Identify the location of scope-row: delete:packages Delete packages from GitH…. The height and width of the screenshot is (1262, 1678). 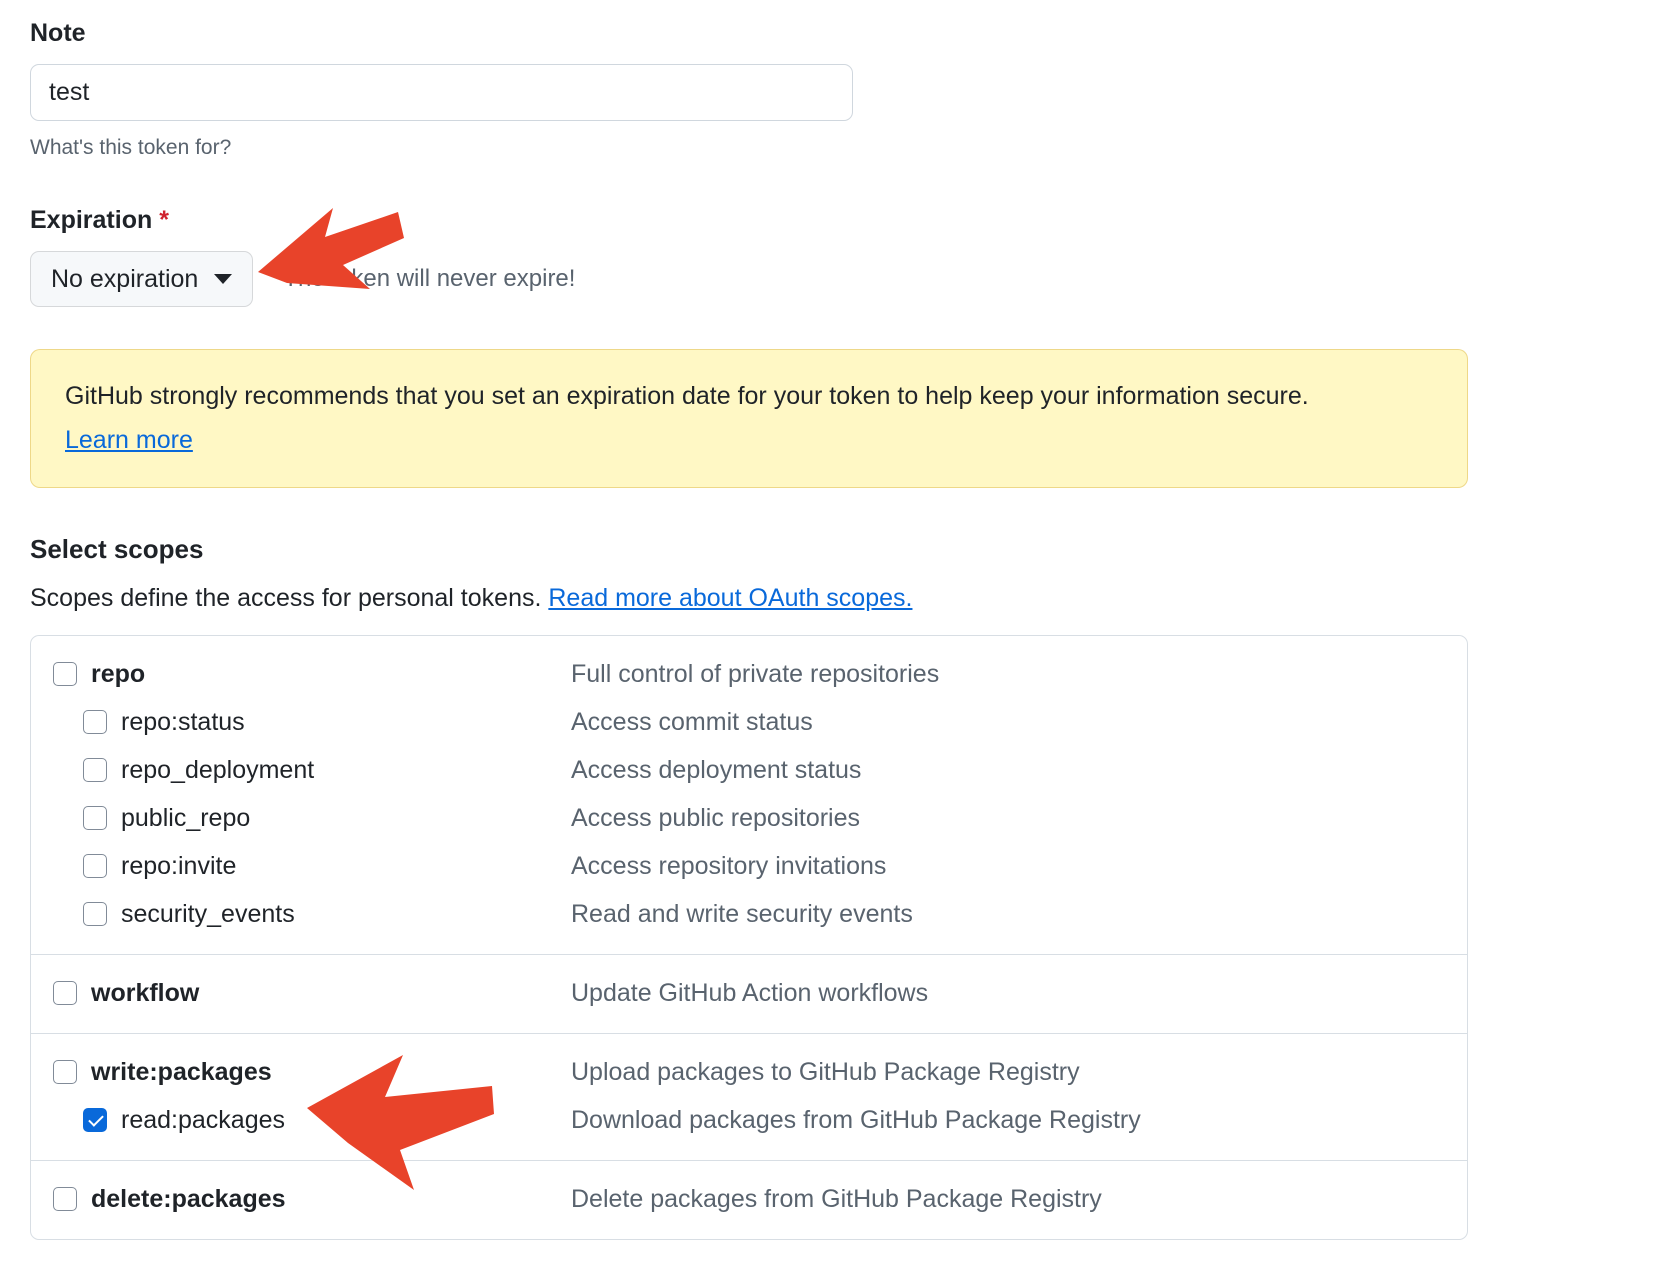
(749, 1199).